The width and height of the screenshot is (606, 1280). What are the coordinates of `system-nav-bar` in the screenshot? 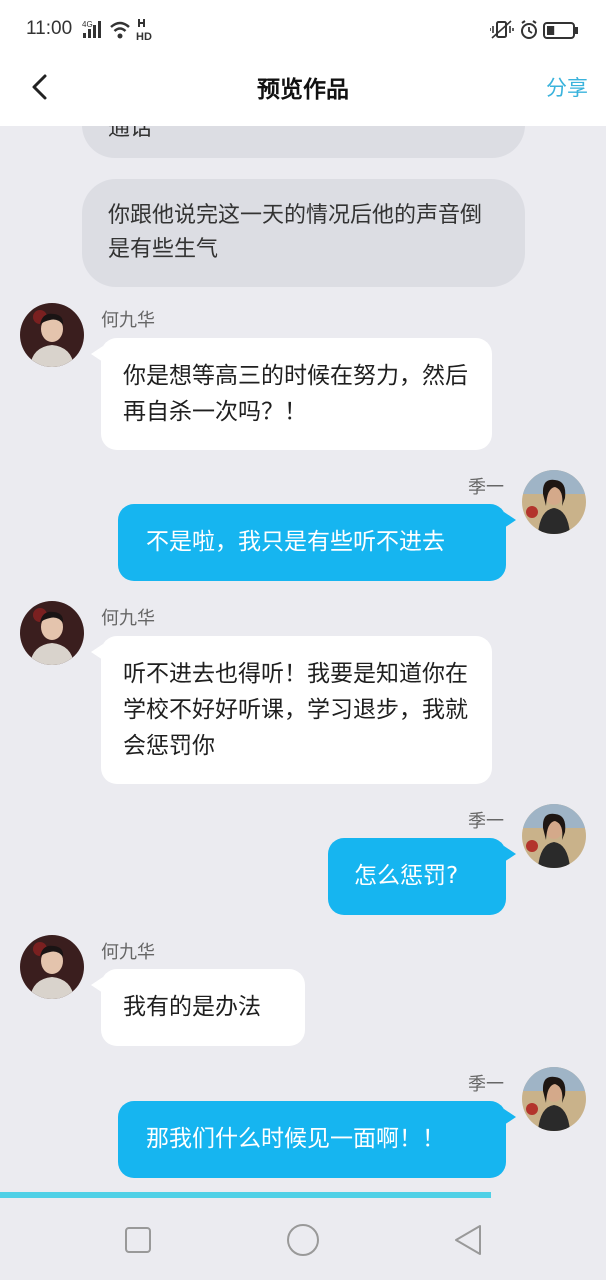 It's located at (303, 1239).